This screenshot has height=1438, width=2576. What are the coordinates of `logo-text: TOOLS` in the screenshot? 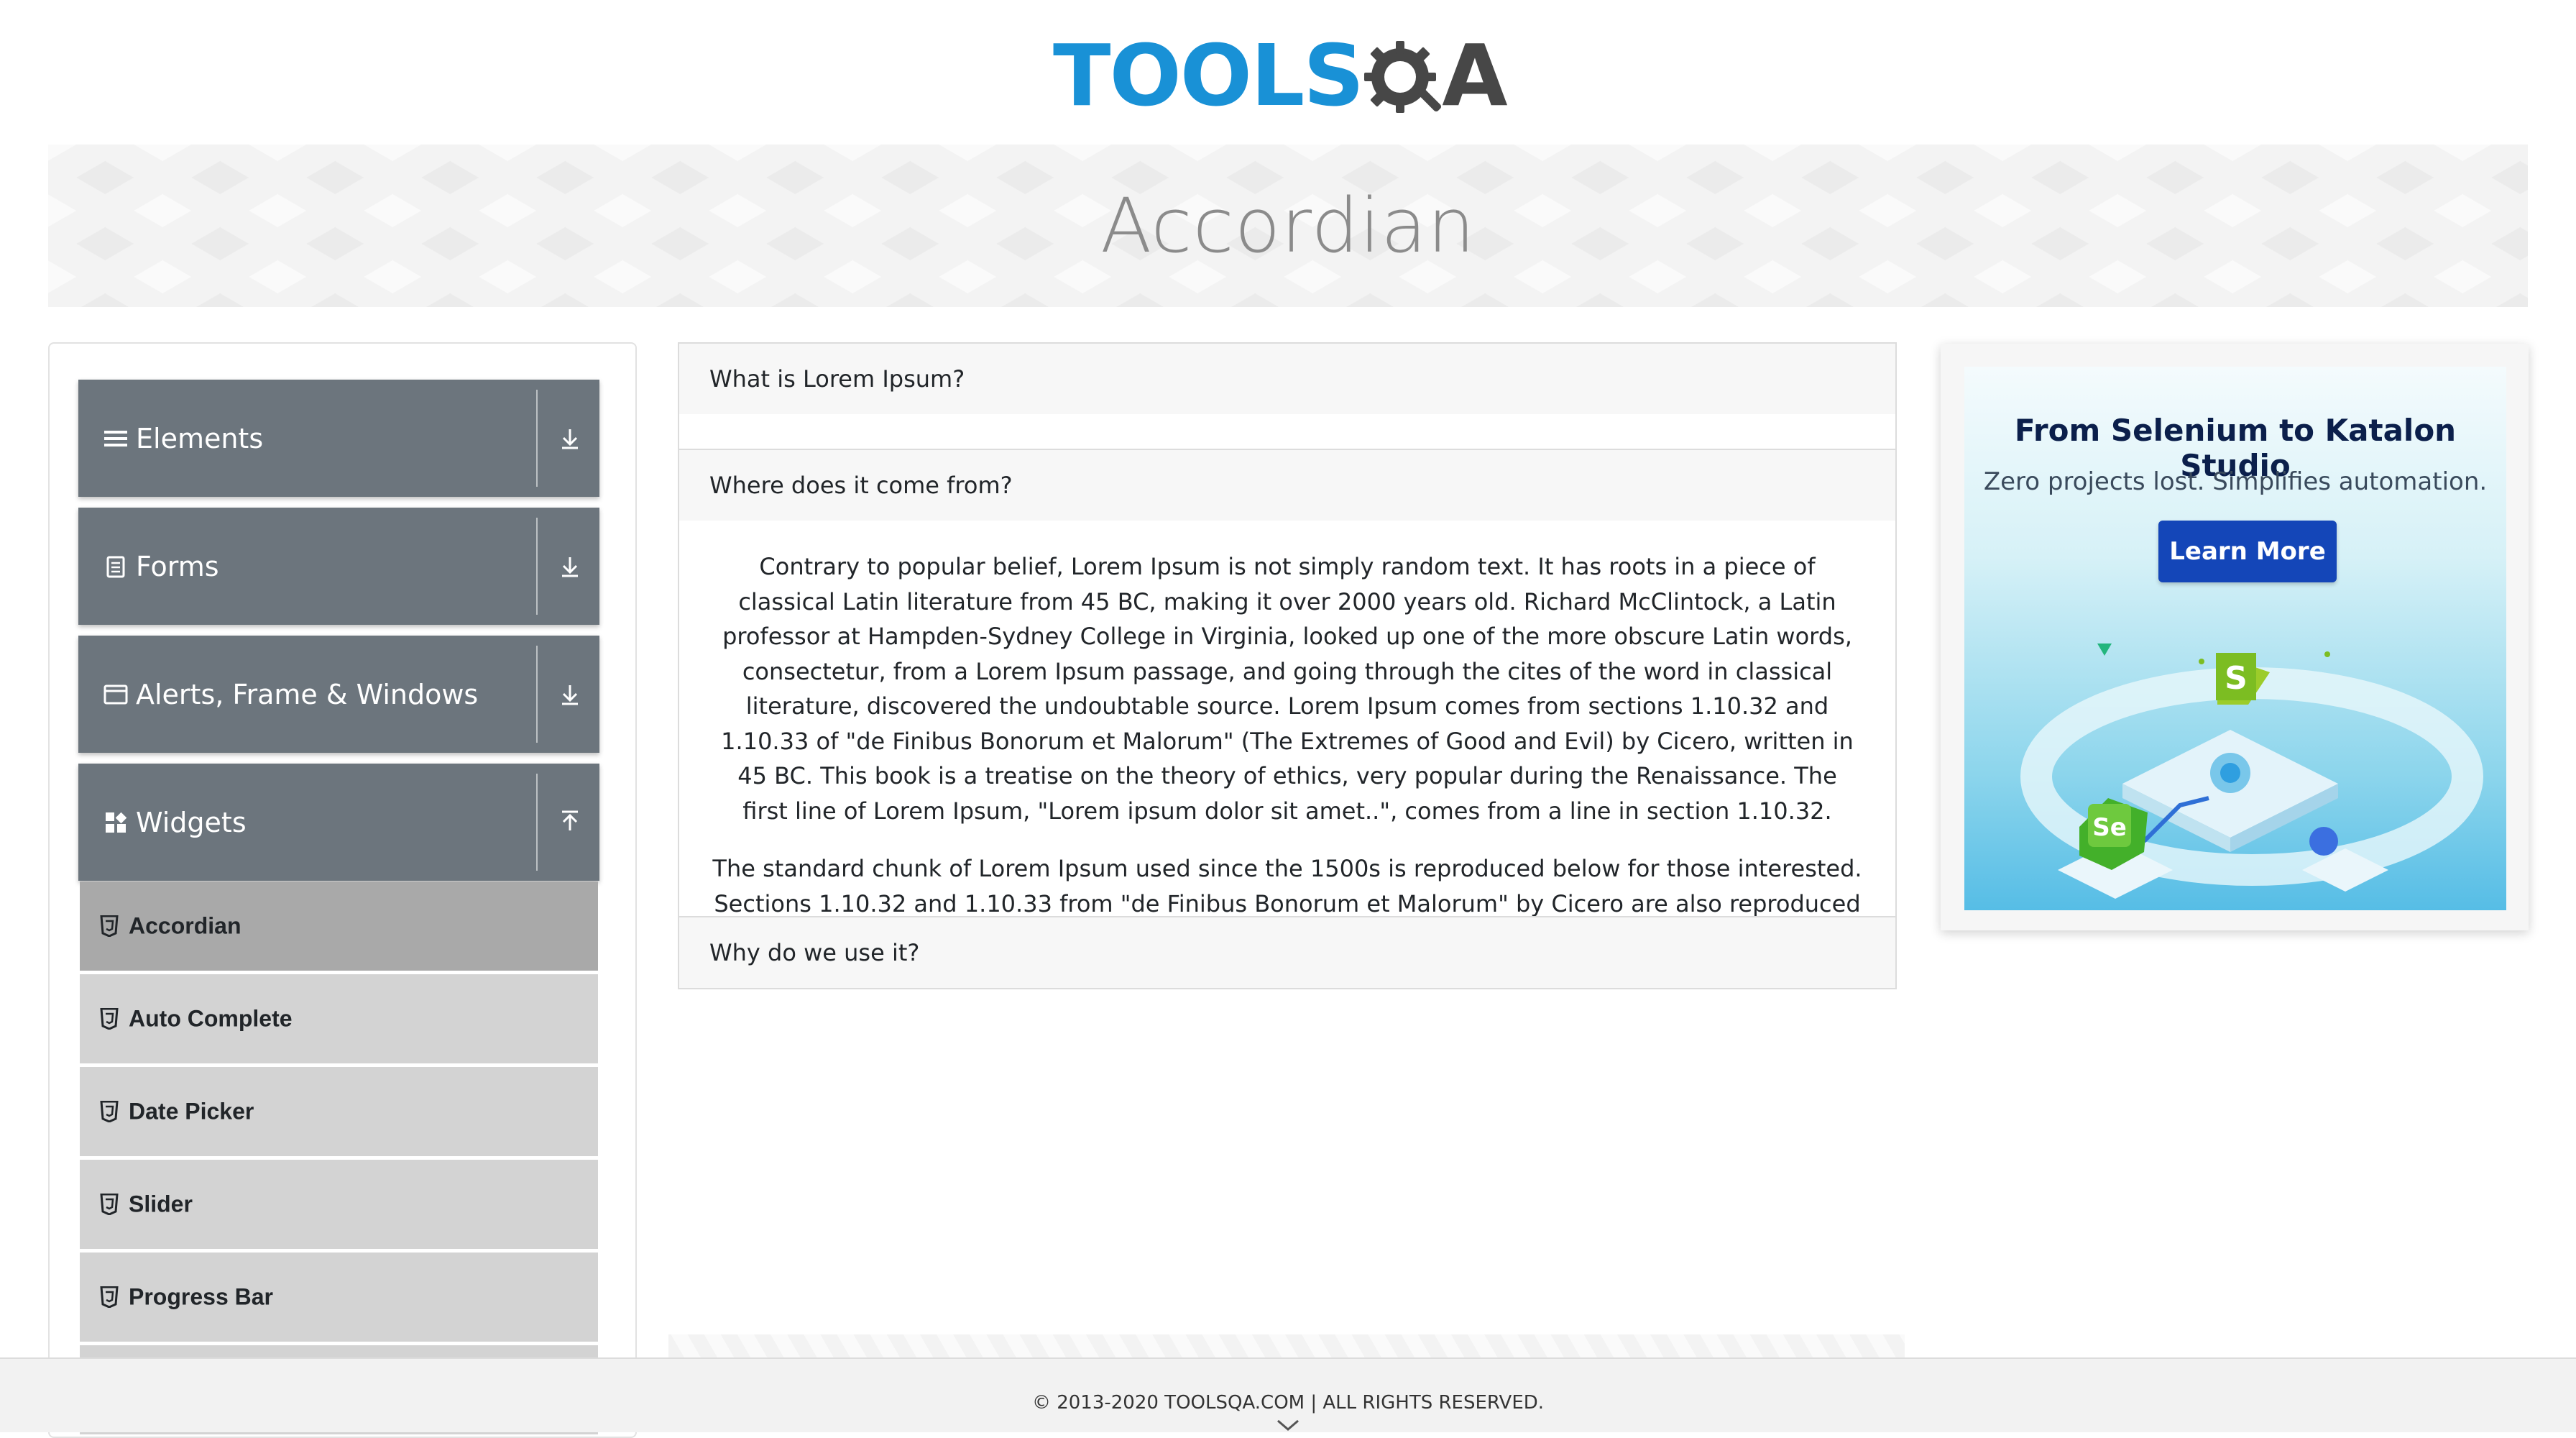 It's located at (1208, 75).